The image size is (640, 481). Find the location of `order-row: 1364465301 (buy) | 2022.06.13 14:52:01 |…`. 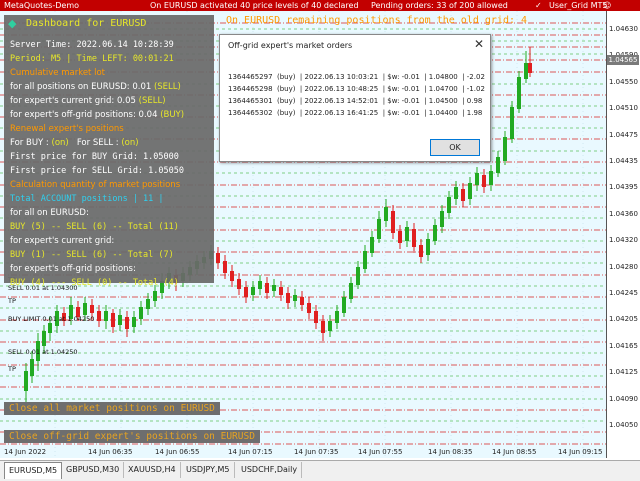

order-row: 1364465301 (buy) | 2022.06.13 14:52:01 |… is located at coordinates (355, 101).